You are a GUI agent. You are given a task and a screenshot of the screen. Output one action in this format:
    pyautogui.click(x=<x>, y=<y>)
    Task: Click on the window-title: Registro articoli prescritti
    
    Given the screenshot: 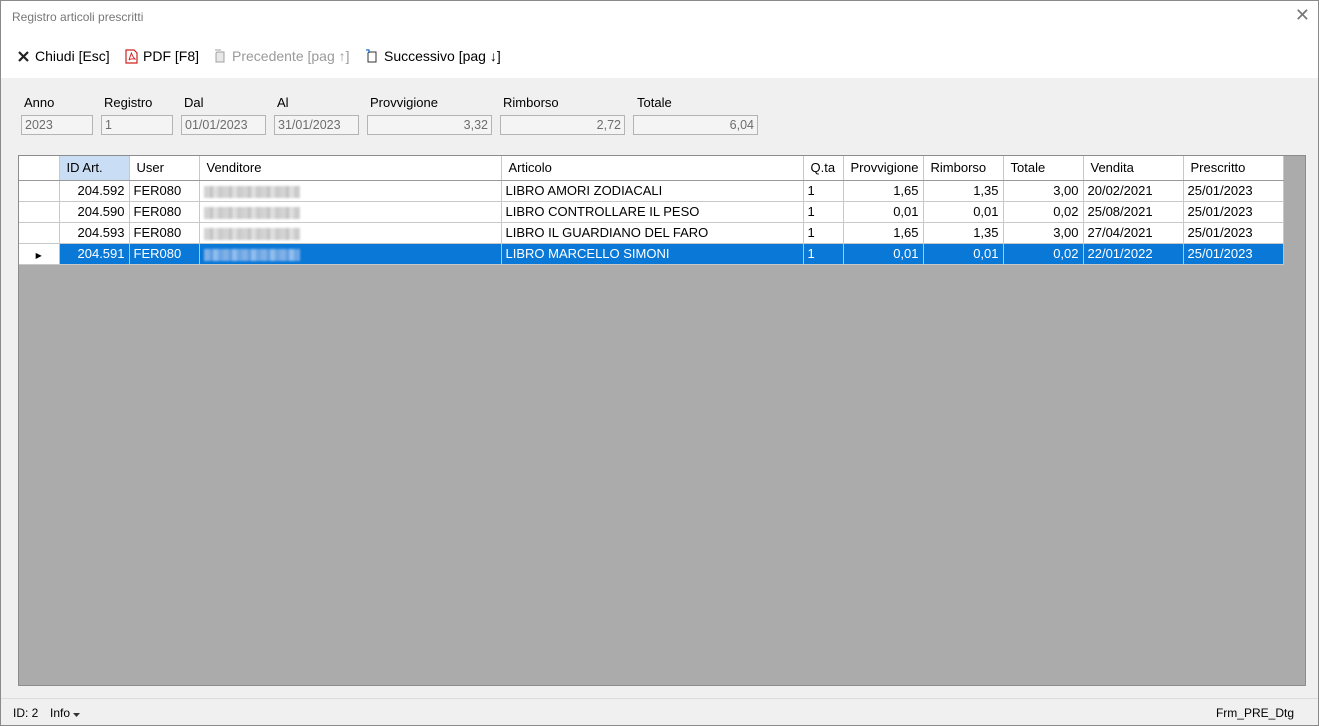 What is the action you would take?
    pyautogui.click(x=78, y=17)
    